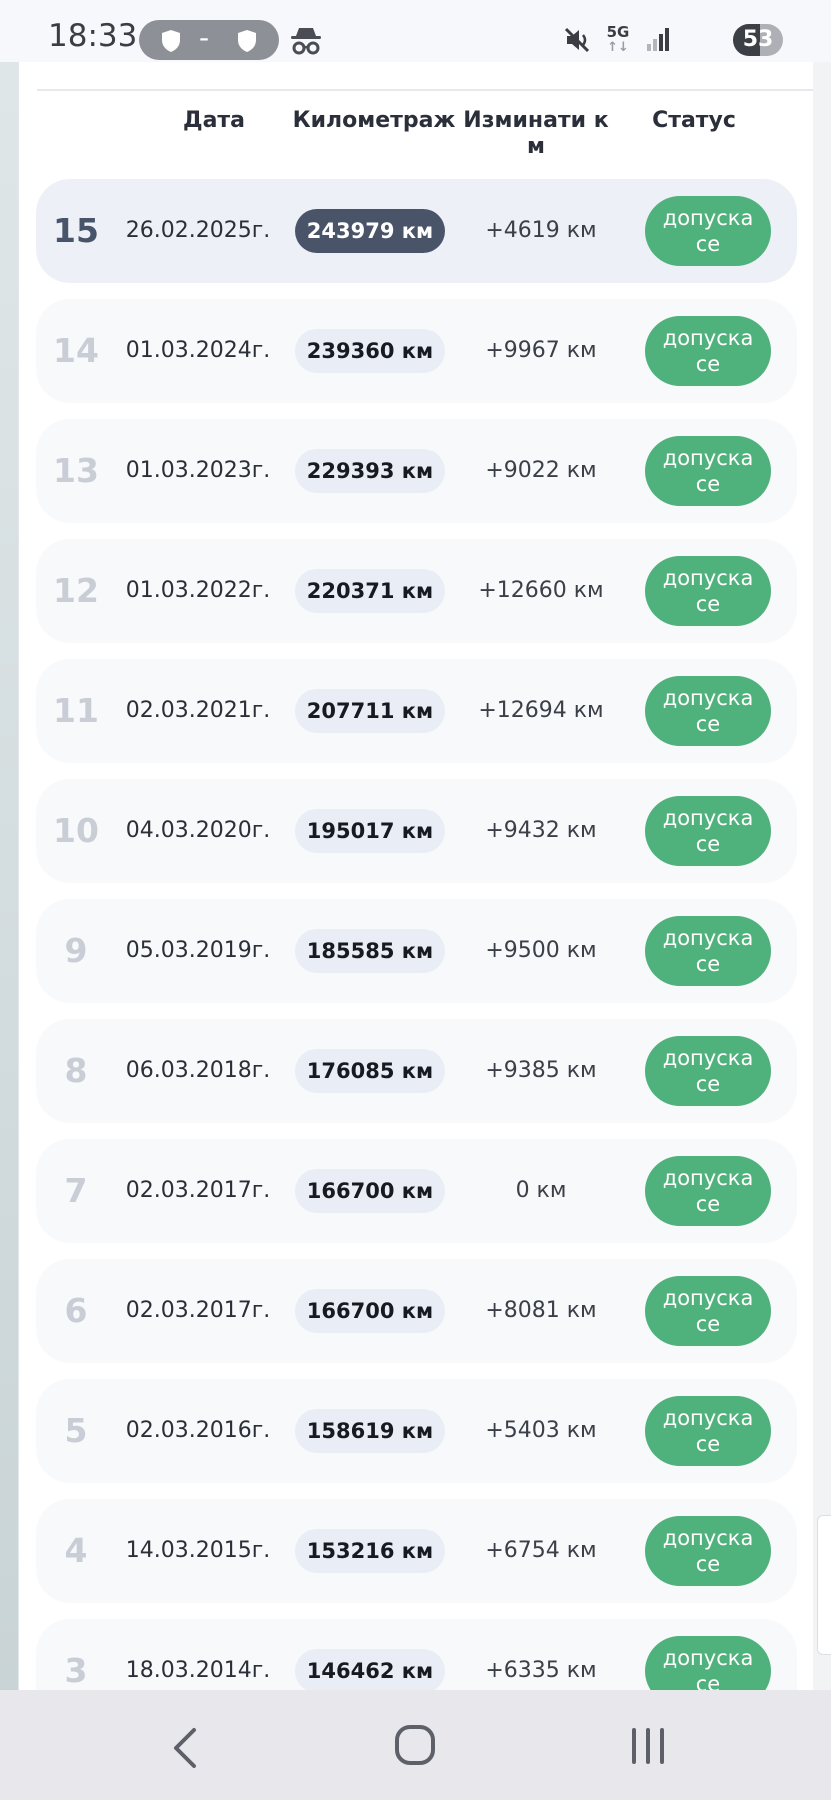  What do you see at coordinates (541, 470) in the screenshot?
I see `row-diff: +9022 км` at bounding box center [541, 470].